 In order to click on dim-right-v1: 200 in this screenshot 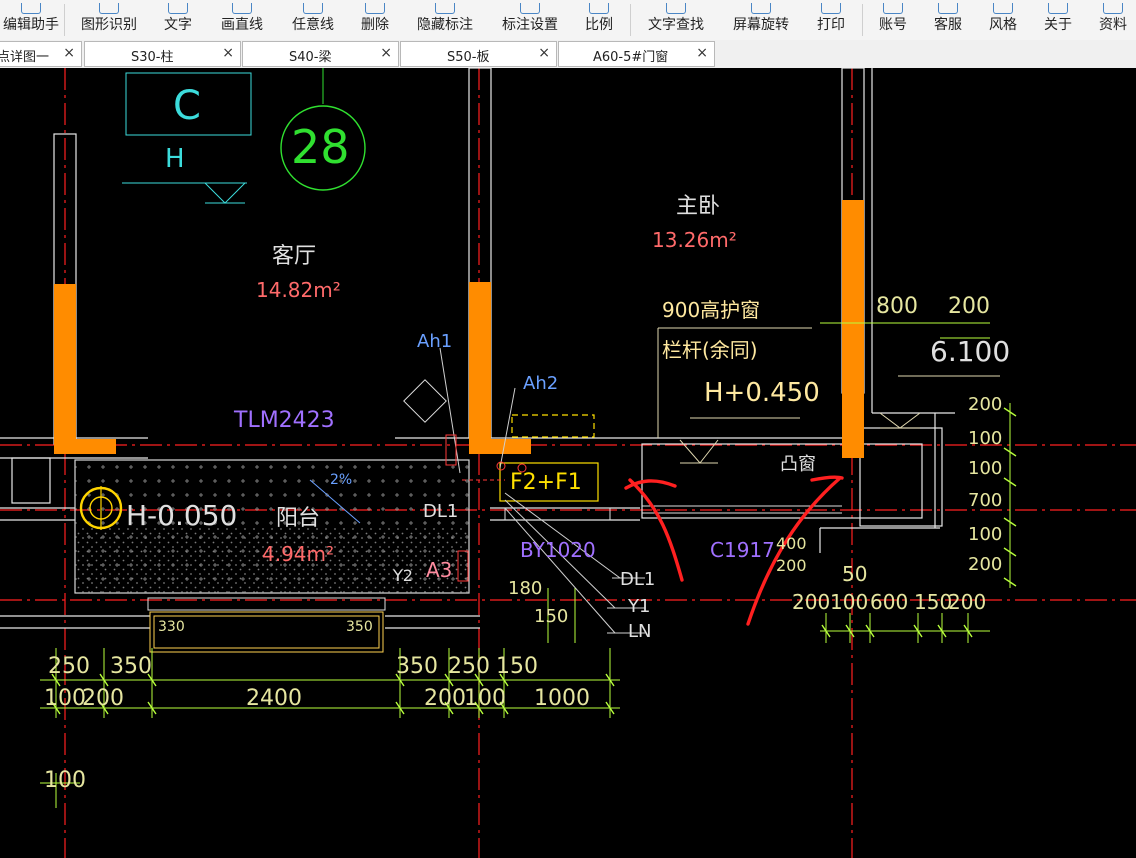, I will do `click(985, 404)`.